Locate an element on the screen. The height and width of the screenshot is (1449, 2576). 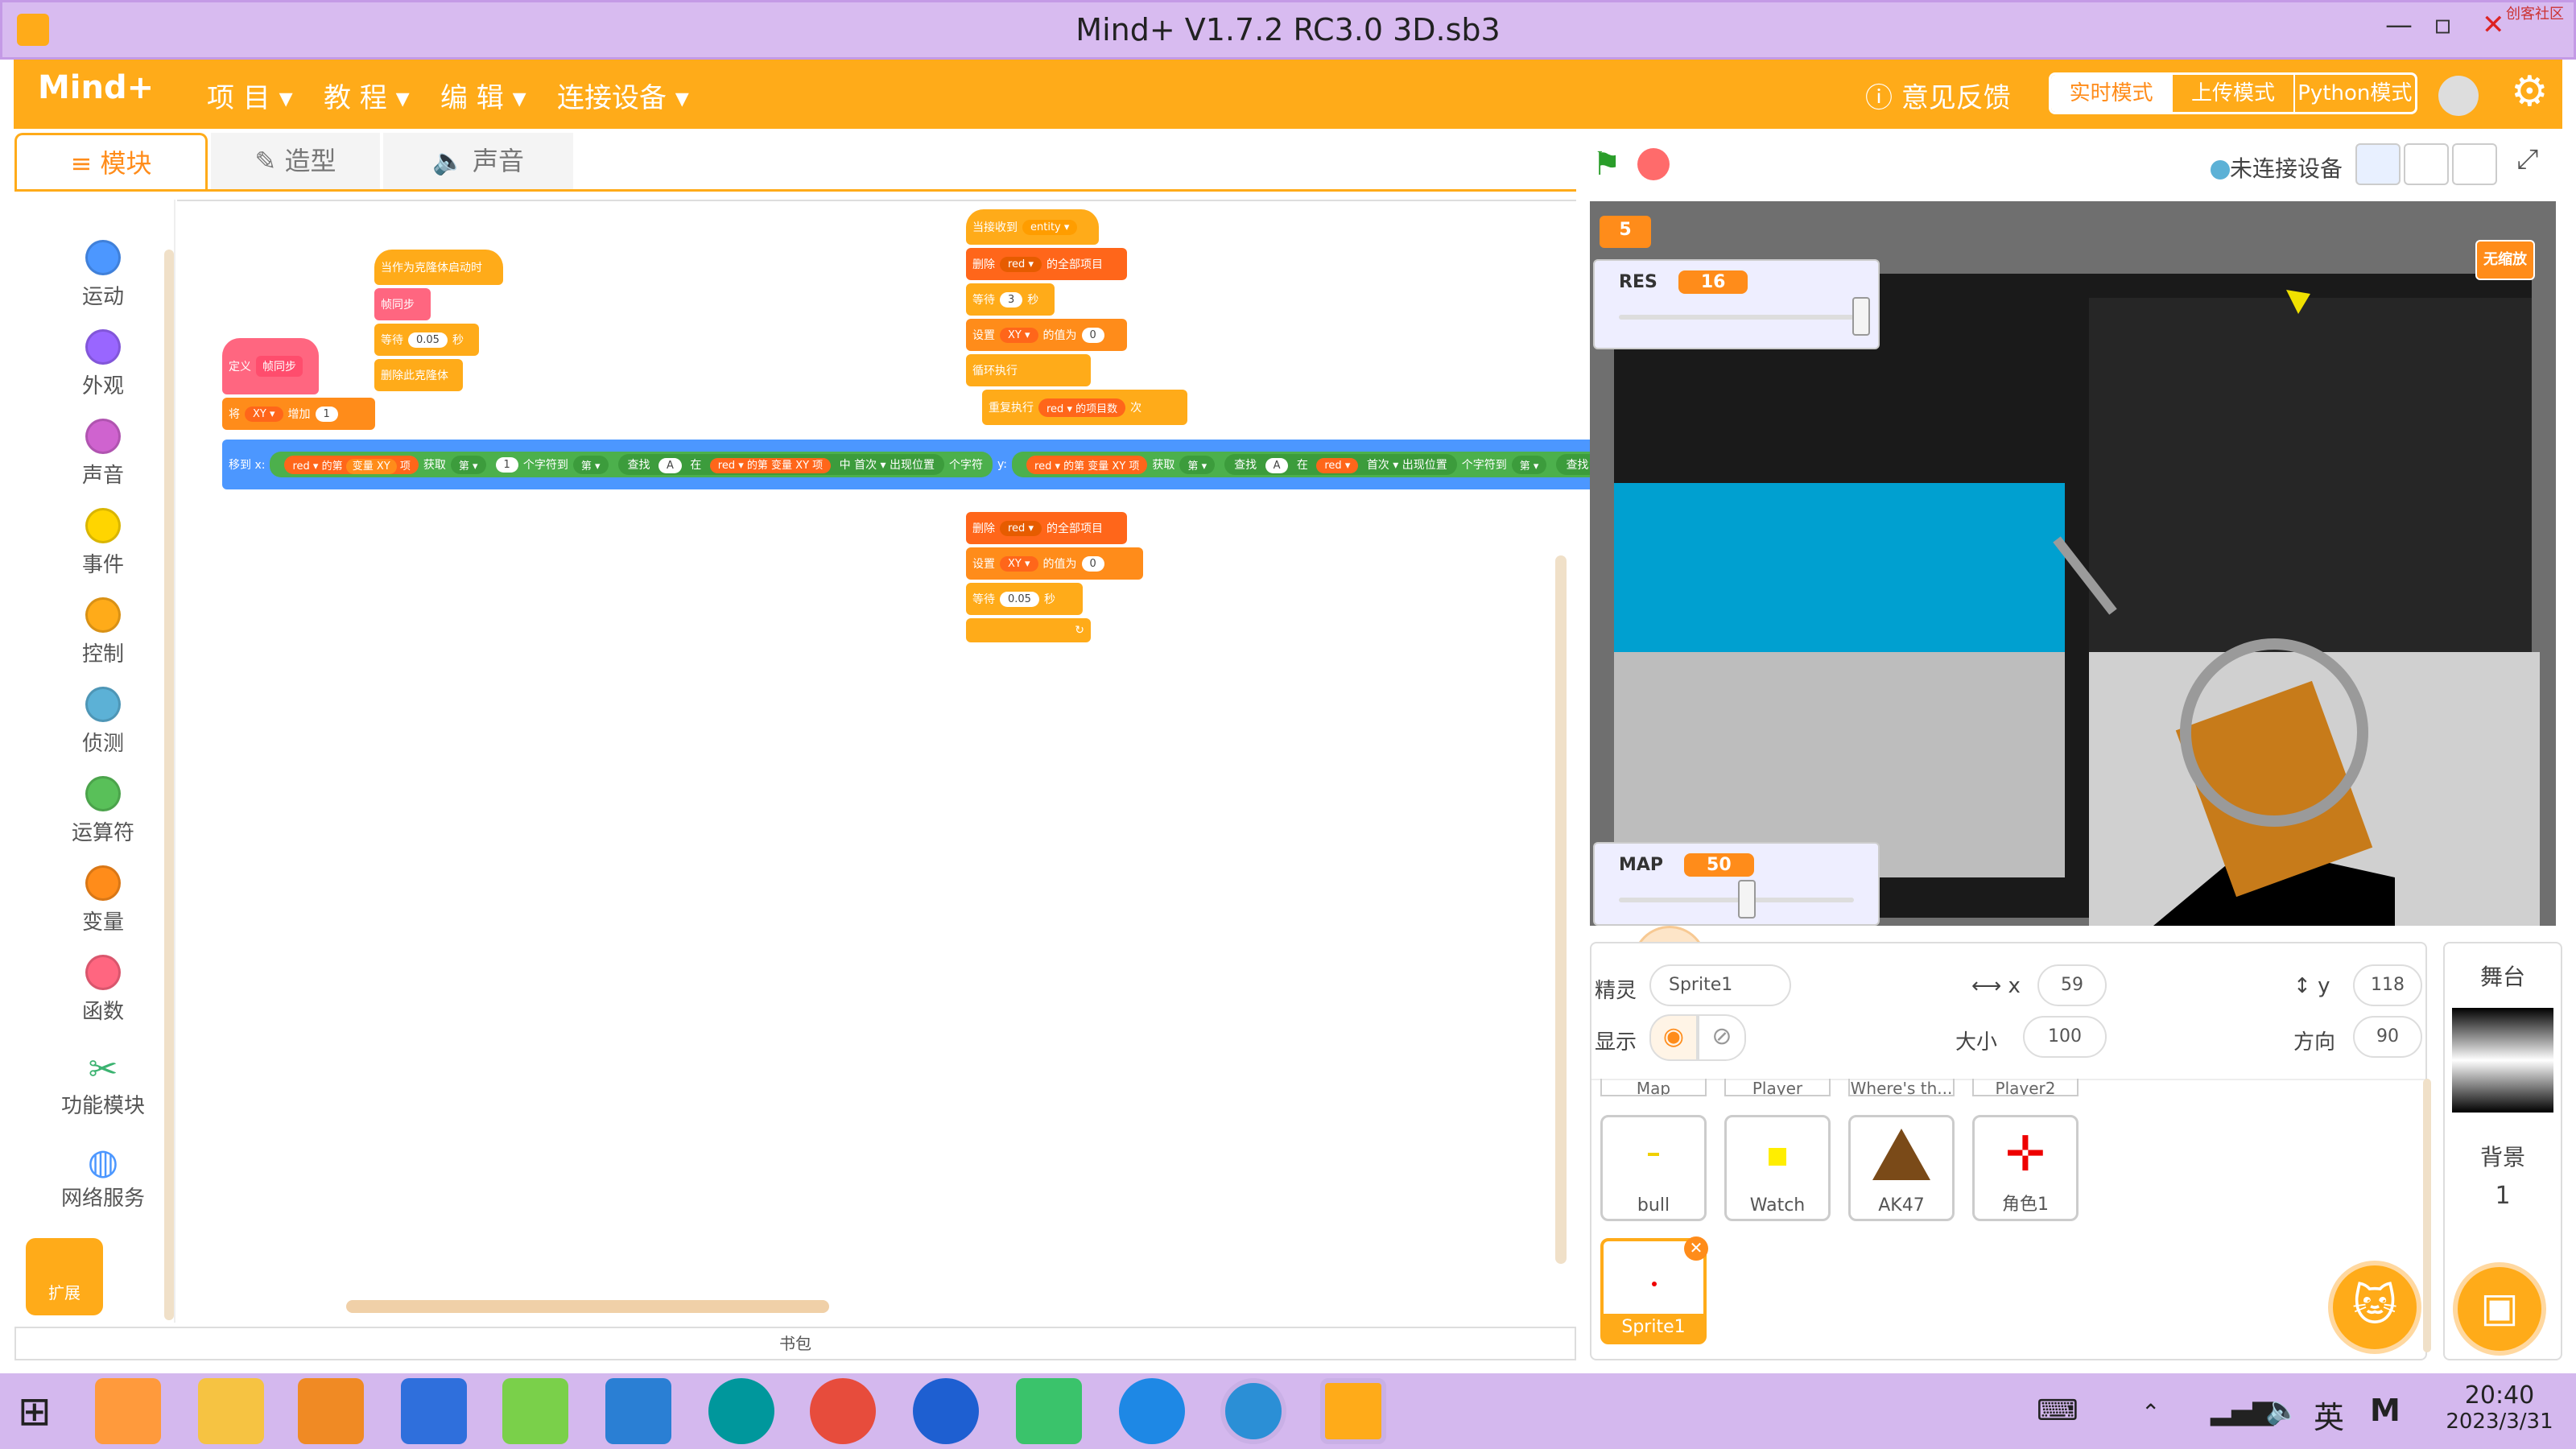
code-vertical-scrollbar is located at coordinates (1561, 909).